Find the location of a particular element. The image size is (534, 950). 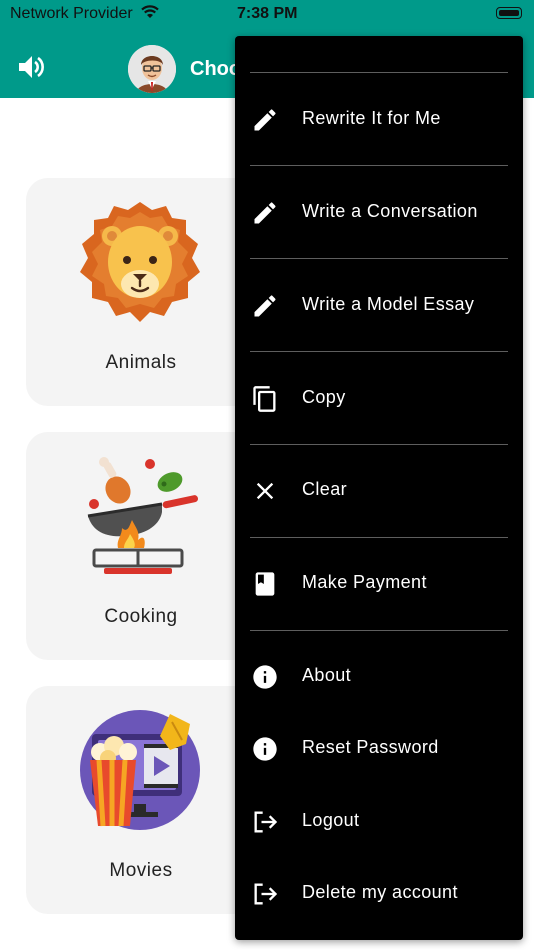

menu-item-make-payment: Make Payment is located at coordinates (379, 583).